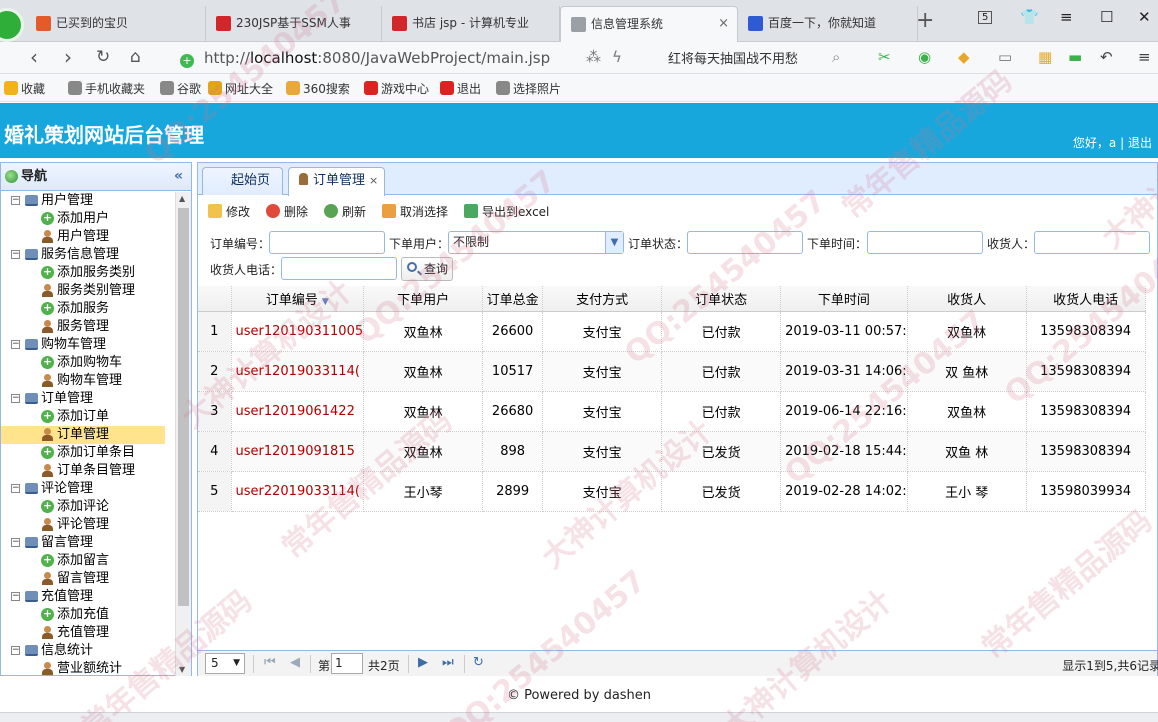 Image resolution: width=1158 pixels, height=722 pixels. Describe the element at coordinates (88, 363) in the screenshot. I see `nav-item: + 添加购物车` at that location.